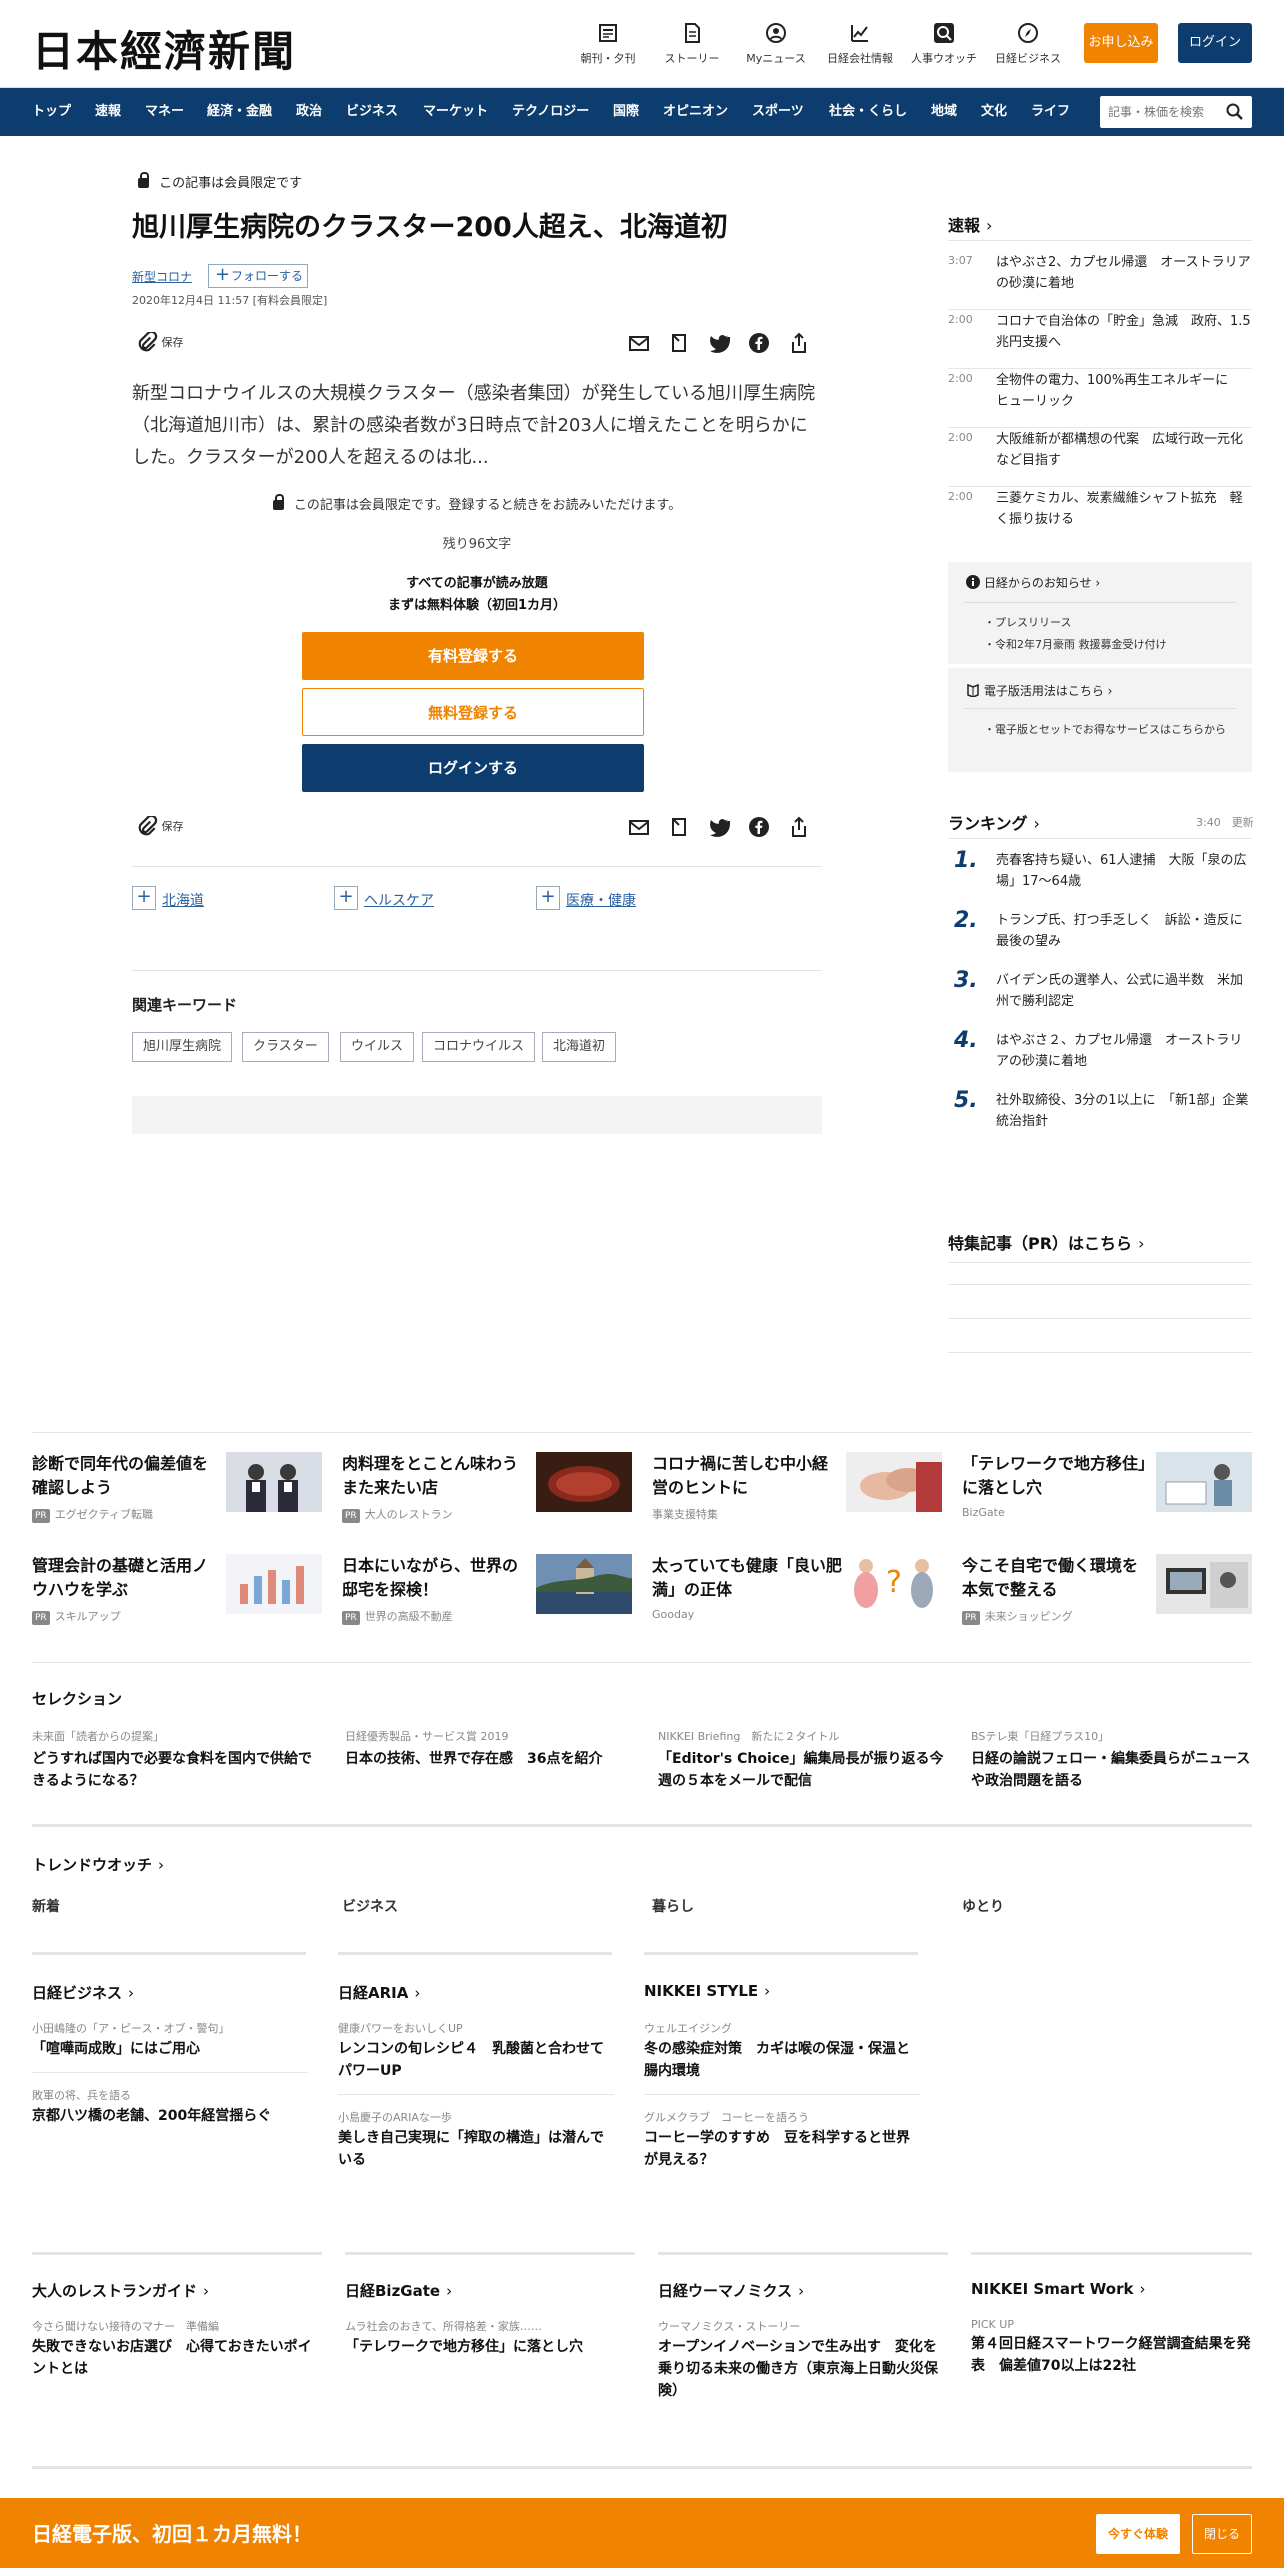 The image size is (1284, 2568). What do you see at coordinates (1107, 1589) in the screenshot?
I see `ad-tile: 今こそ自宅で働く環境を本気で整える PR 未来ショッピング` at bounding box center [1107, 1589].